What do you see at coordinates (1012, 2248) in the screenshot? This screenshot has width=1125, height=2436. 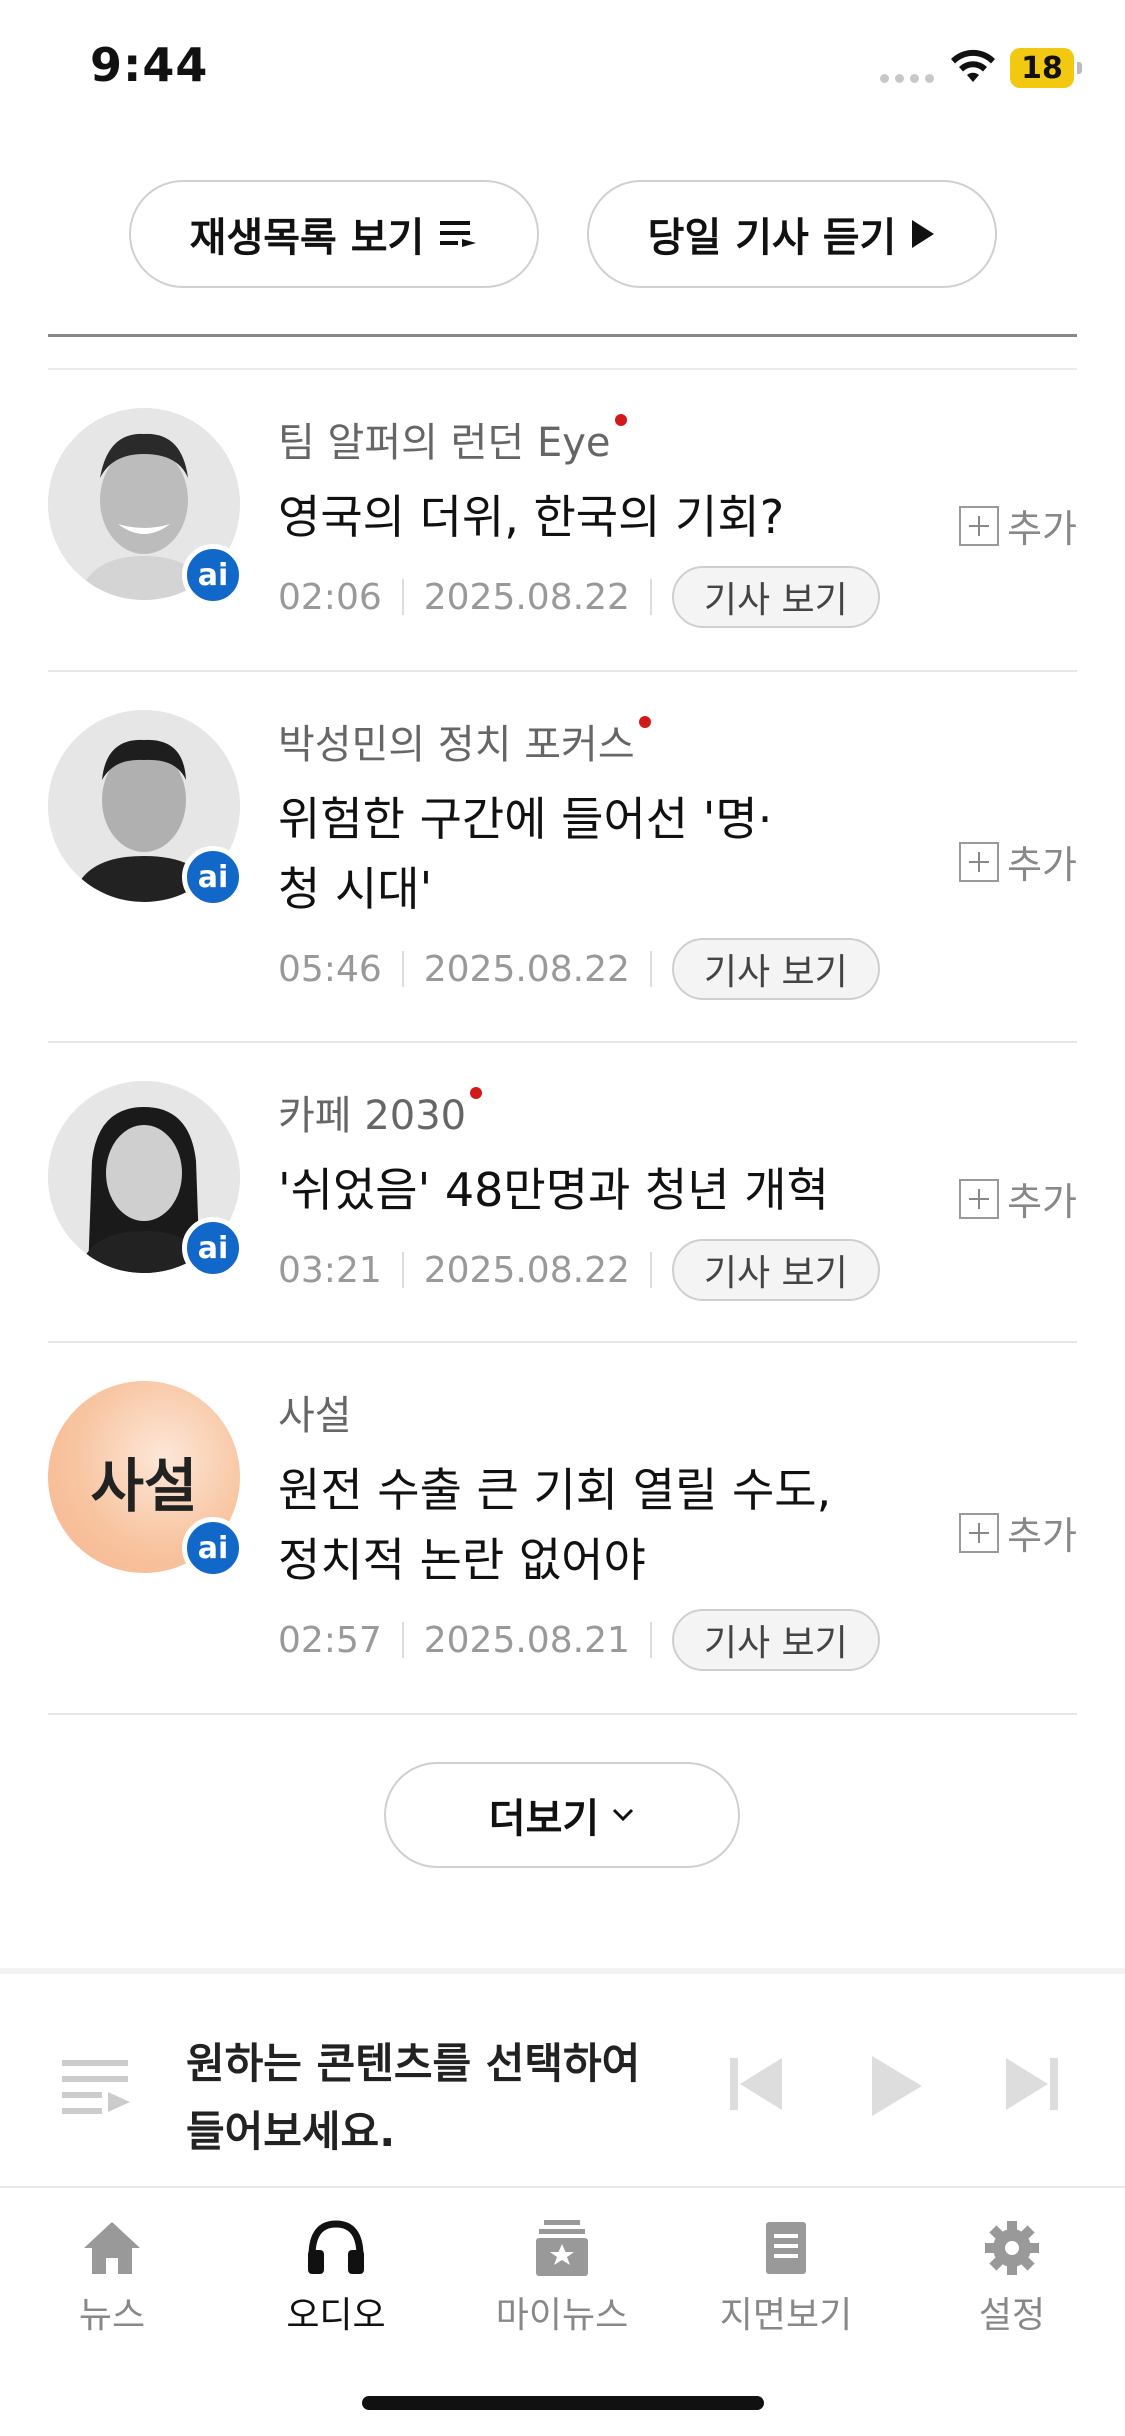 I see `gear-icon` at bounding box center [1012, 2248].